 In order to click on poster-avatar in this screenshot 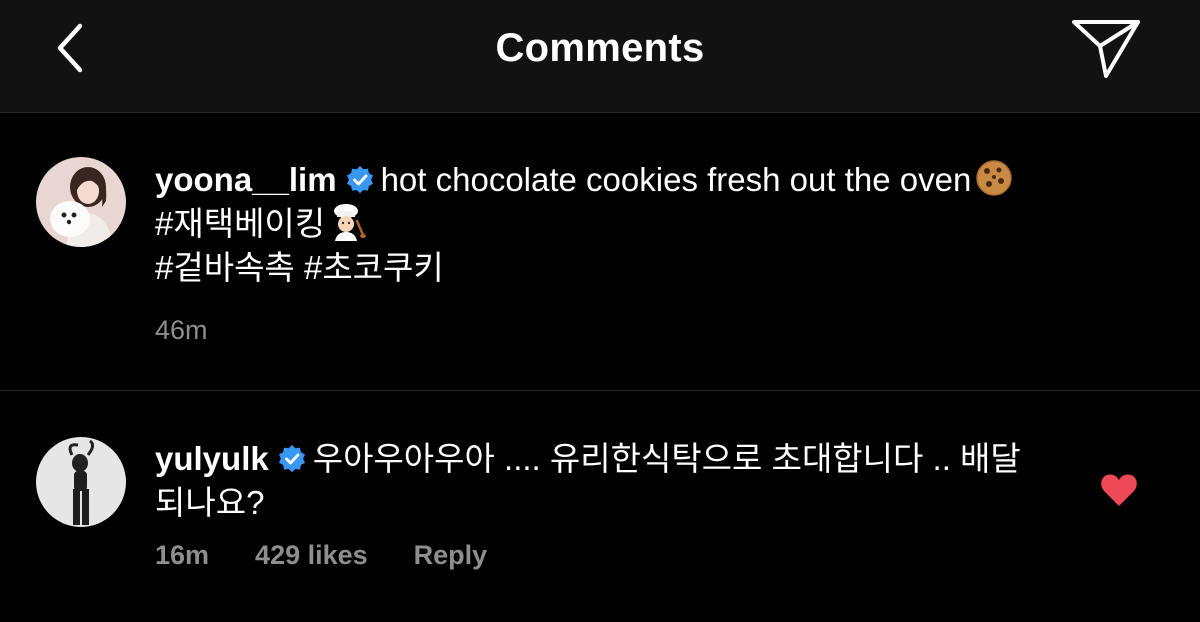, I will do `click(81, 202)`.